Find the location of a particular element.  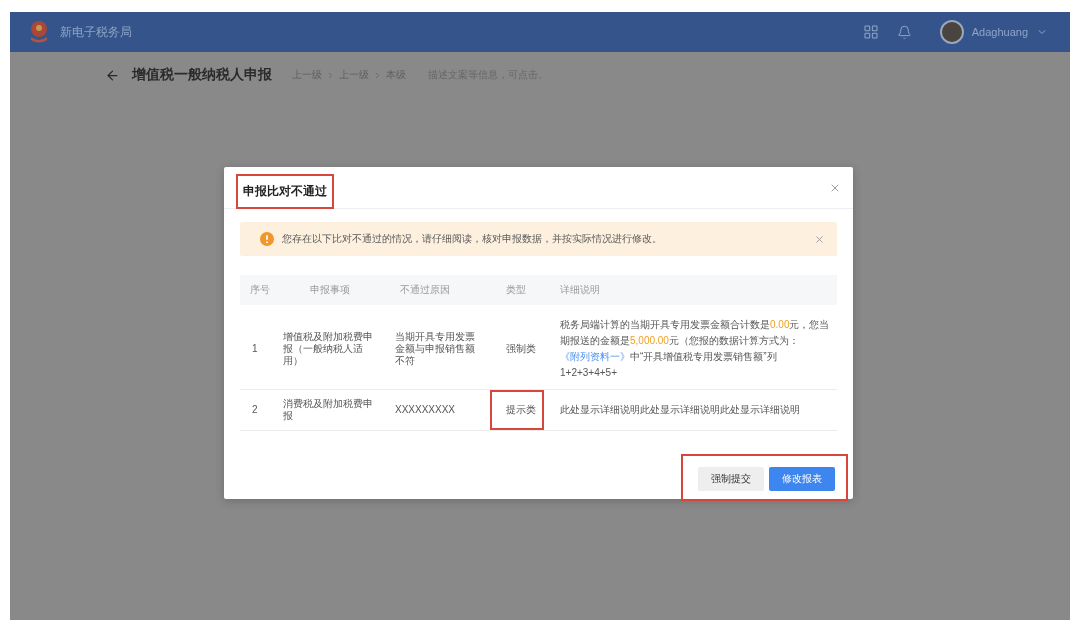

table-cell: 提示类 is located at coordinates (521, 410).